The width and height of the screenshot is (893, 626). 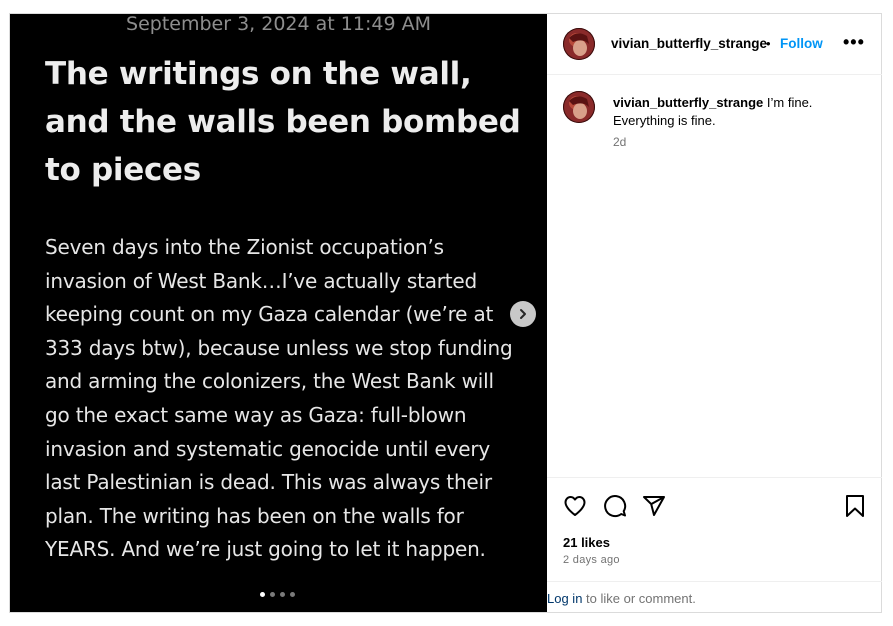 I want to click on login-text: Log in to like or comment., so click(x=621, y=598).